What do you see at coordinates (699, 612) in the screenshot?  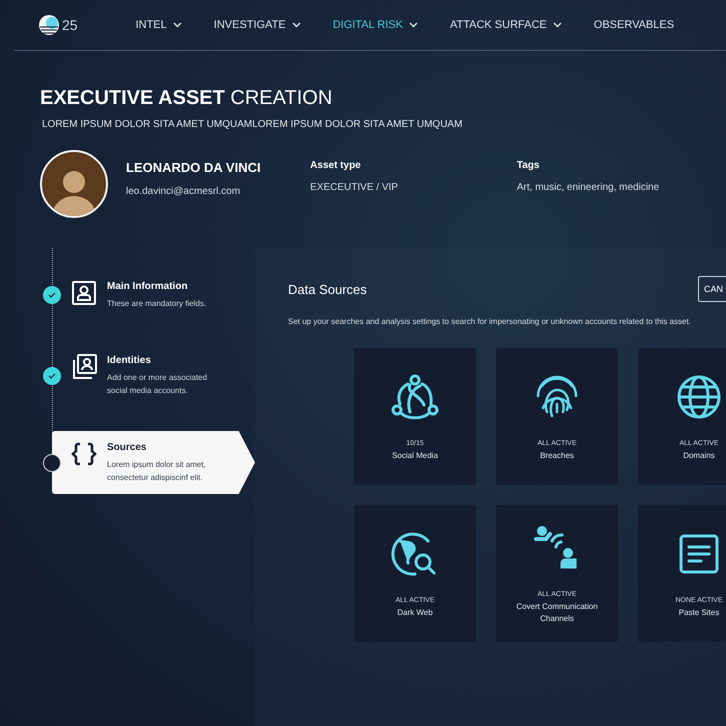 I see `source-name: Paste Sites` at bounding box center [699, 612].